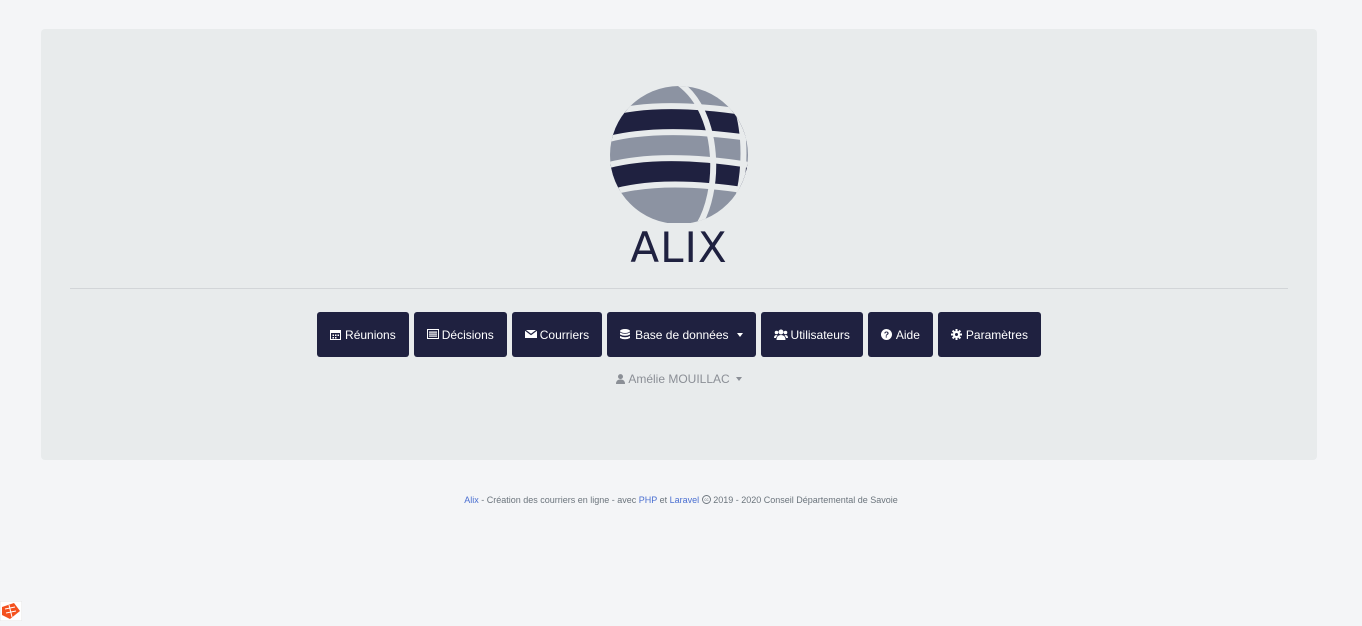 This screenshot has height=626, width=1362. I want to click on aide-button: ? Aide, so click(900, 334).